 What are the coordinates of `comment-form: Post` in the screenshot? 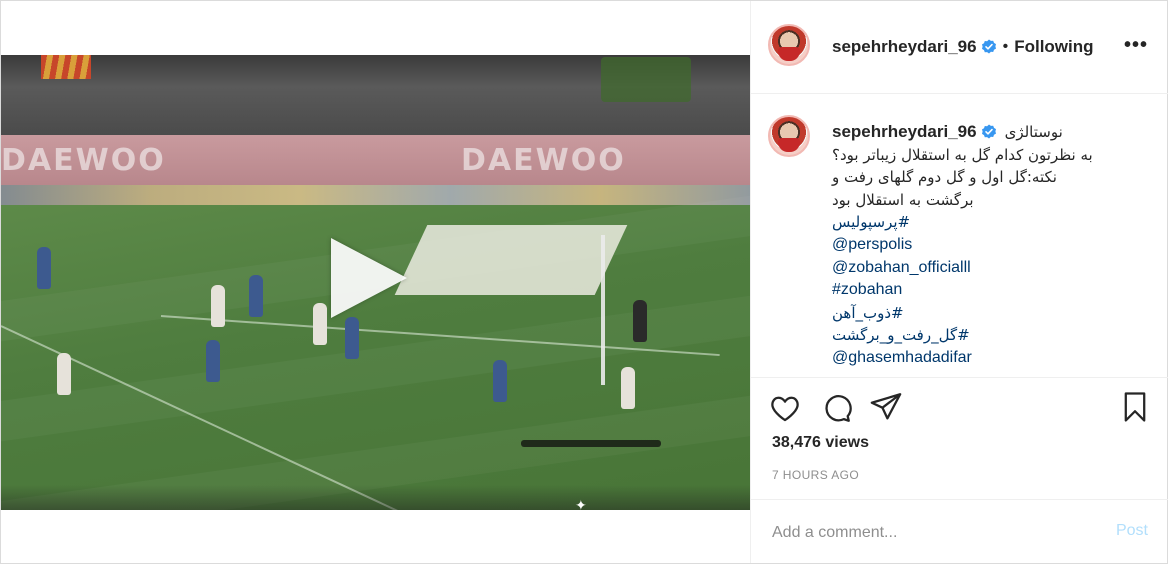 It's located at (959, 531).